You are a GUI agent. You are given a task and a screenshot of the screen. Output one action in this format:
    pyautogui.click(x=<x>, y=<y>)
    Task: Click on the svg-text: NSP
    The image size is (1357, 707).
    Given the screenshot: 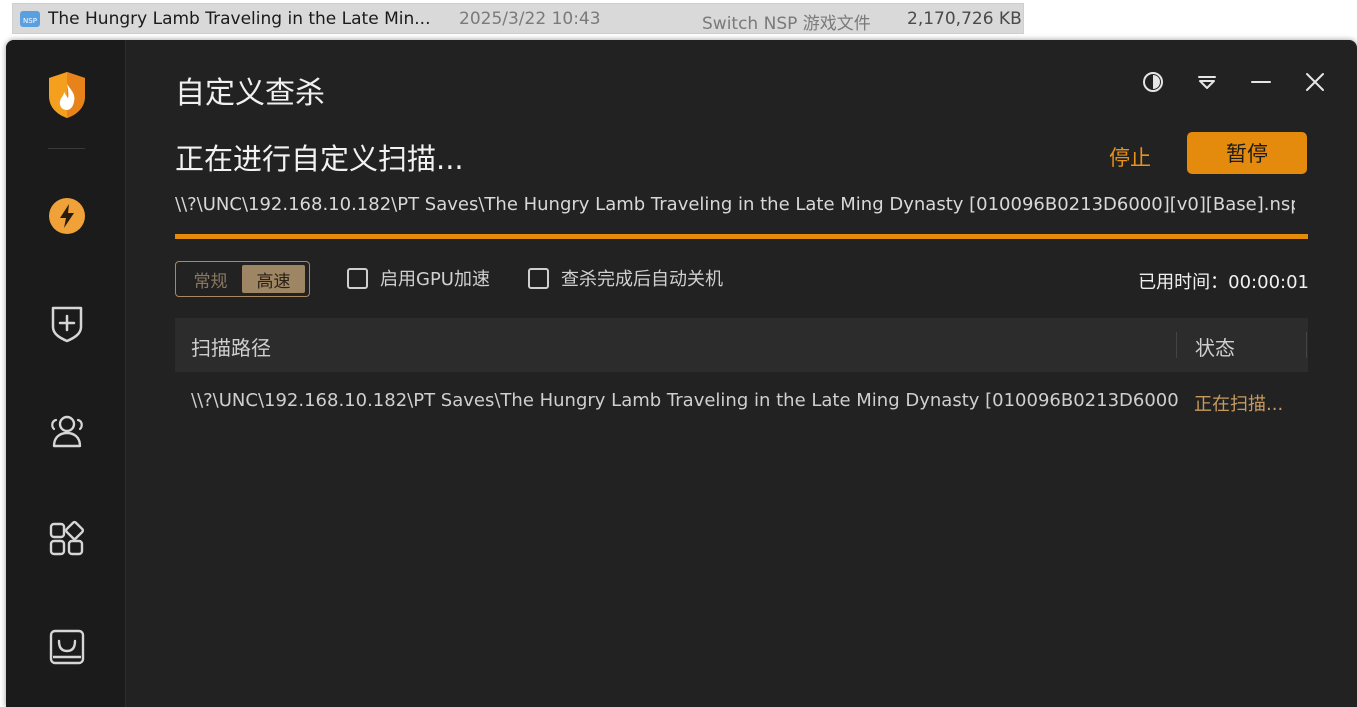 What is the action you would take?
    pyautogui.click(x=30, y=21)
    